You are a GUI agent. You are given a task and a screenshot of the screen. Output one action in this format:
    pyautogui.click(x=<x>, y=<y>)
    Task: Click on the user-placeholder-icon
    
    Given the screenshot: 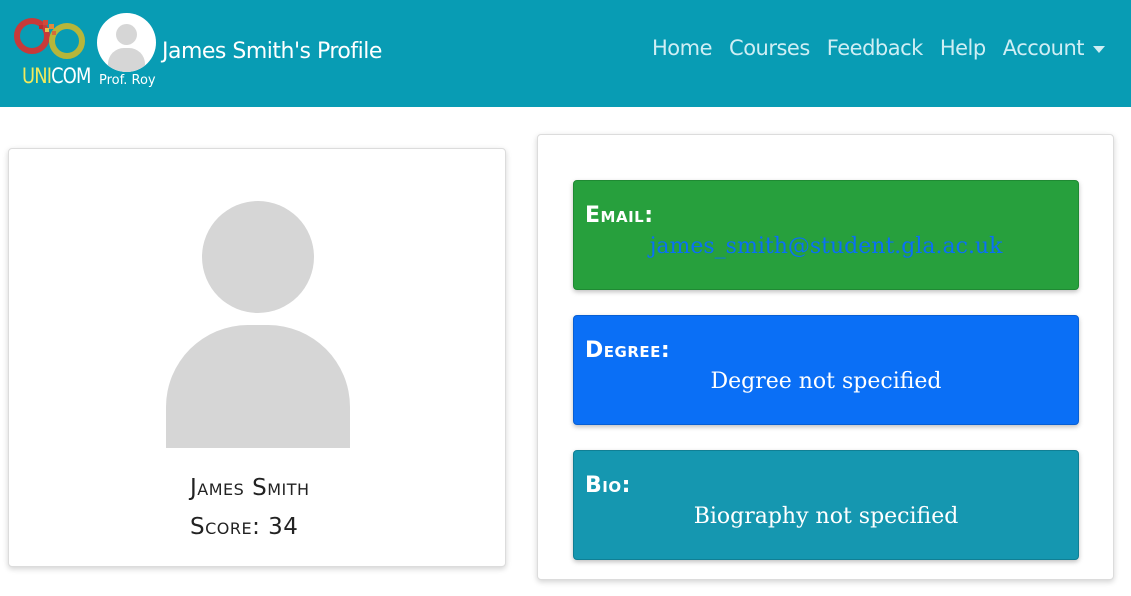 What is the action you would take?
    pyautogui.click(x=258, y=324)
    